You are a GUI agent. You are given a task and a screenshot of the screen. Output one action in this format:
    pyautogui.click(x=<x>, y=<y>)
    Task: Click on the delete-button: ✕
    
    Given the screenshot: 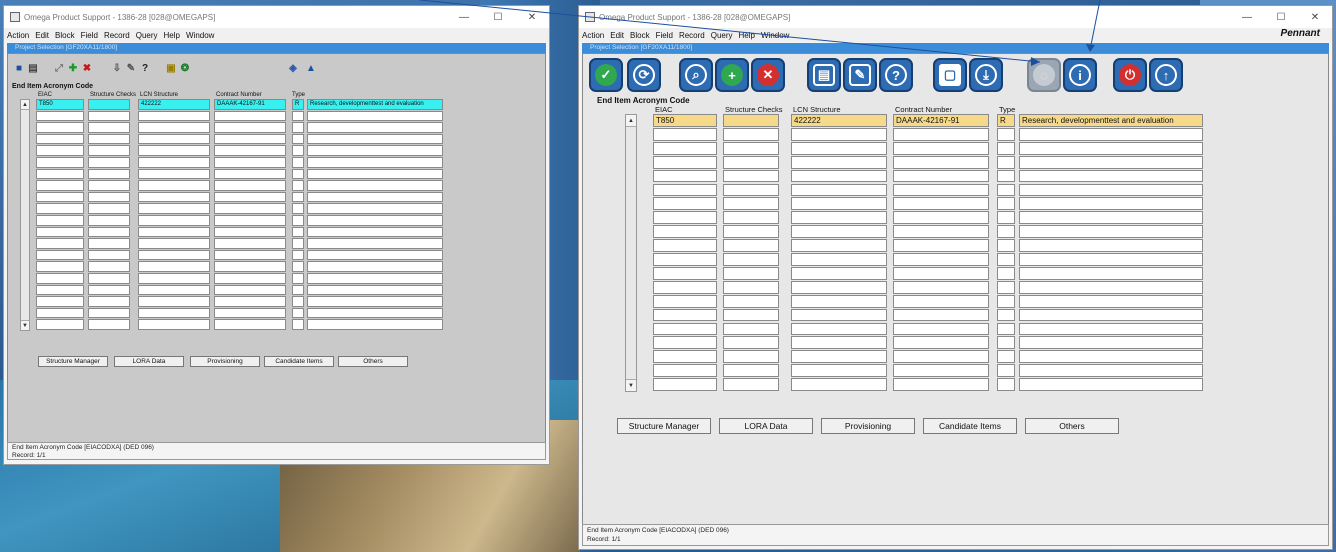 What is the action you would take?
    pyautogui.click(x=768, y=75)
    